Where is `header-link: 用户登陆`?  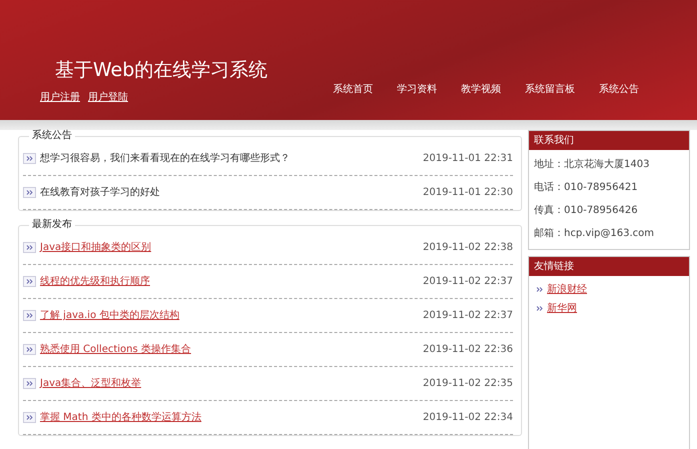 header-link: 用户登陆 is located at coordinates (108, 97).